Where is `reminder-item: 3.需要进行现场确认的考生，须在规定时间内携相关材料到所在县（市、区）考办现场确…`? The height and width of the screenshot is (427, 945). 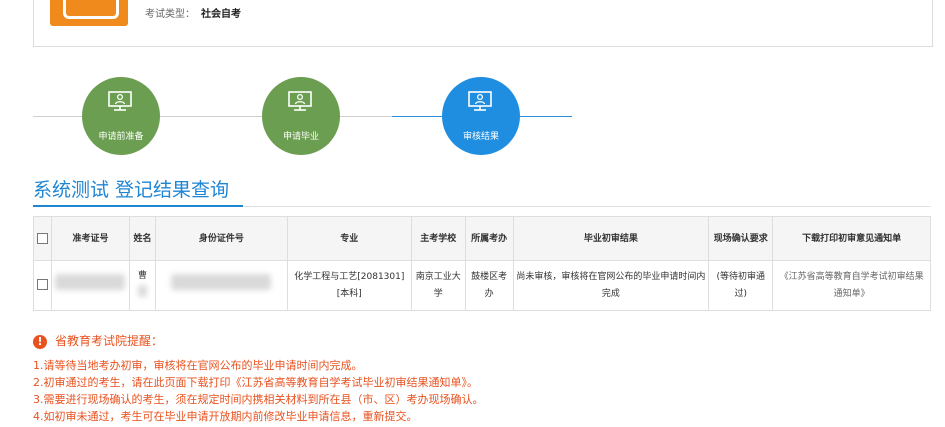 reminder-item: 3.需要进行现场确认的考生，须在规定时间内携相关材料到所在县（市、区）考办现场确… is located at coordinates (258, 399).